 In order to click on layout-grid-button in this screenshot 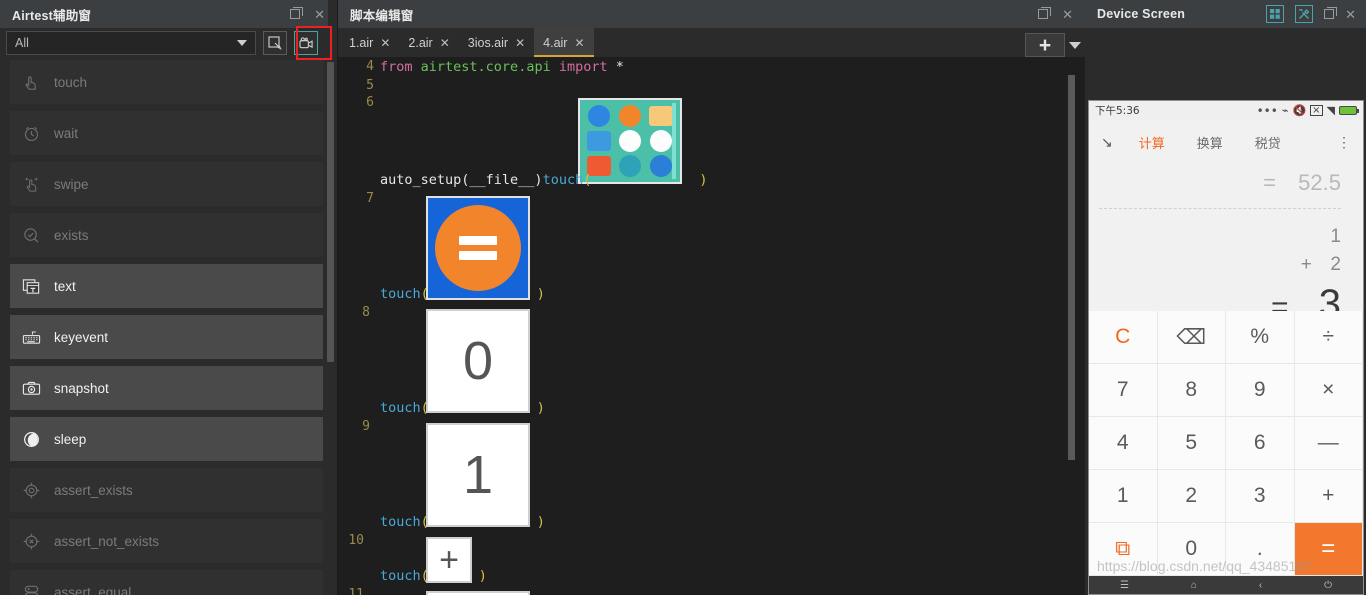, I will do `click(1275, 14)`.